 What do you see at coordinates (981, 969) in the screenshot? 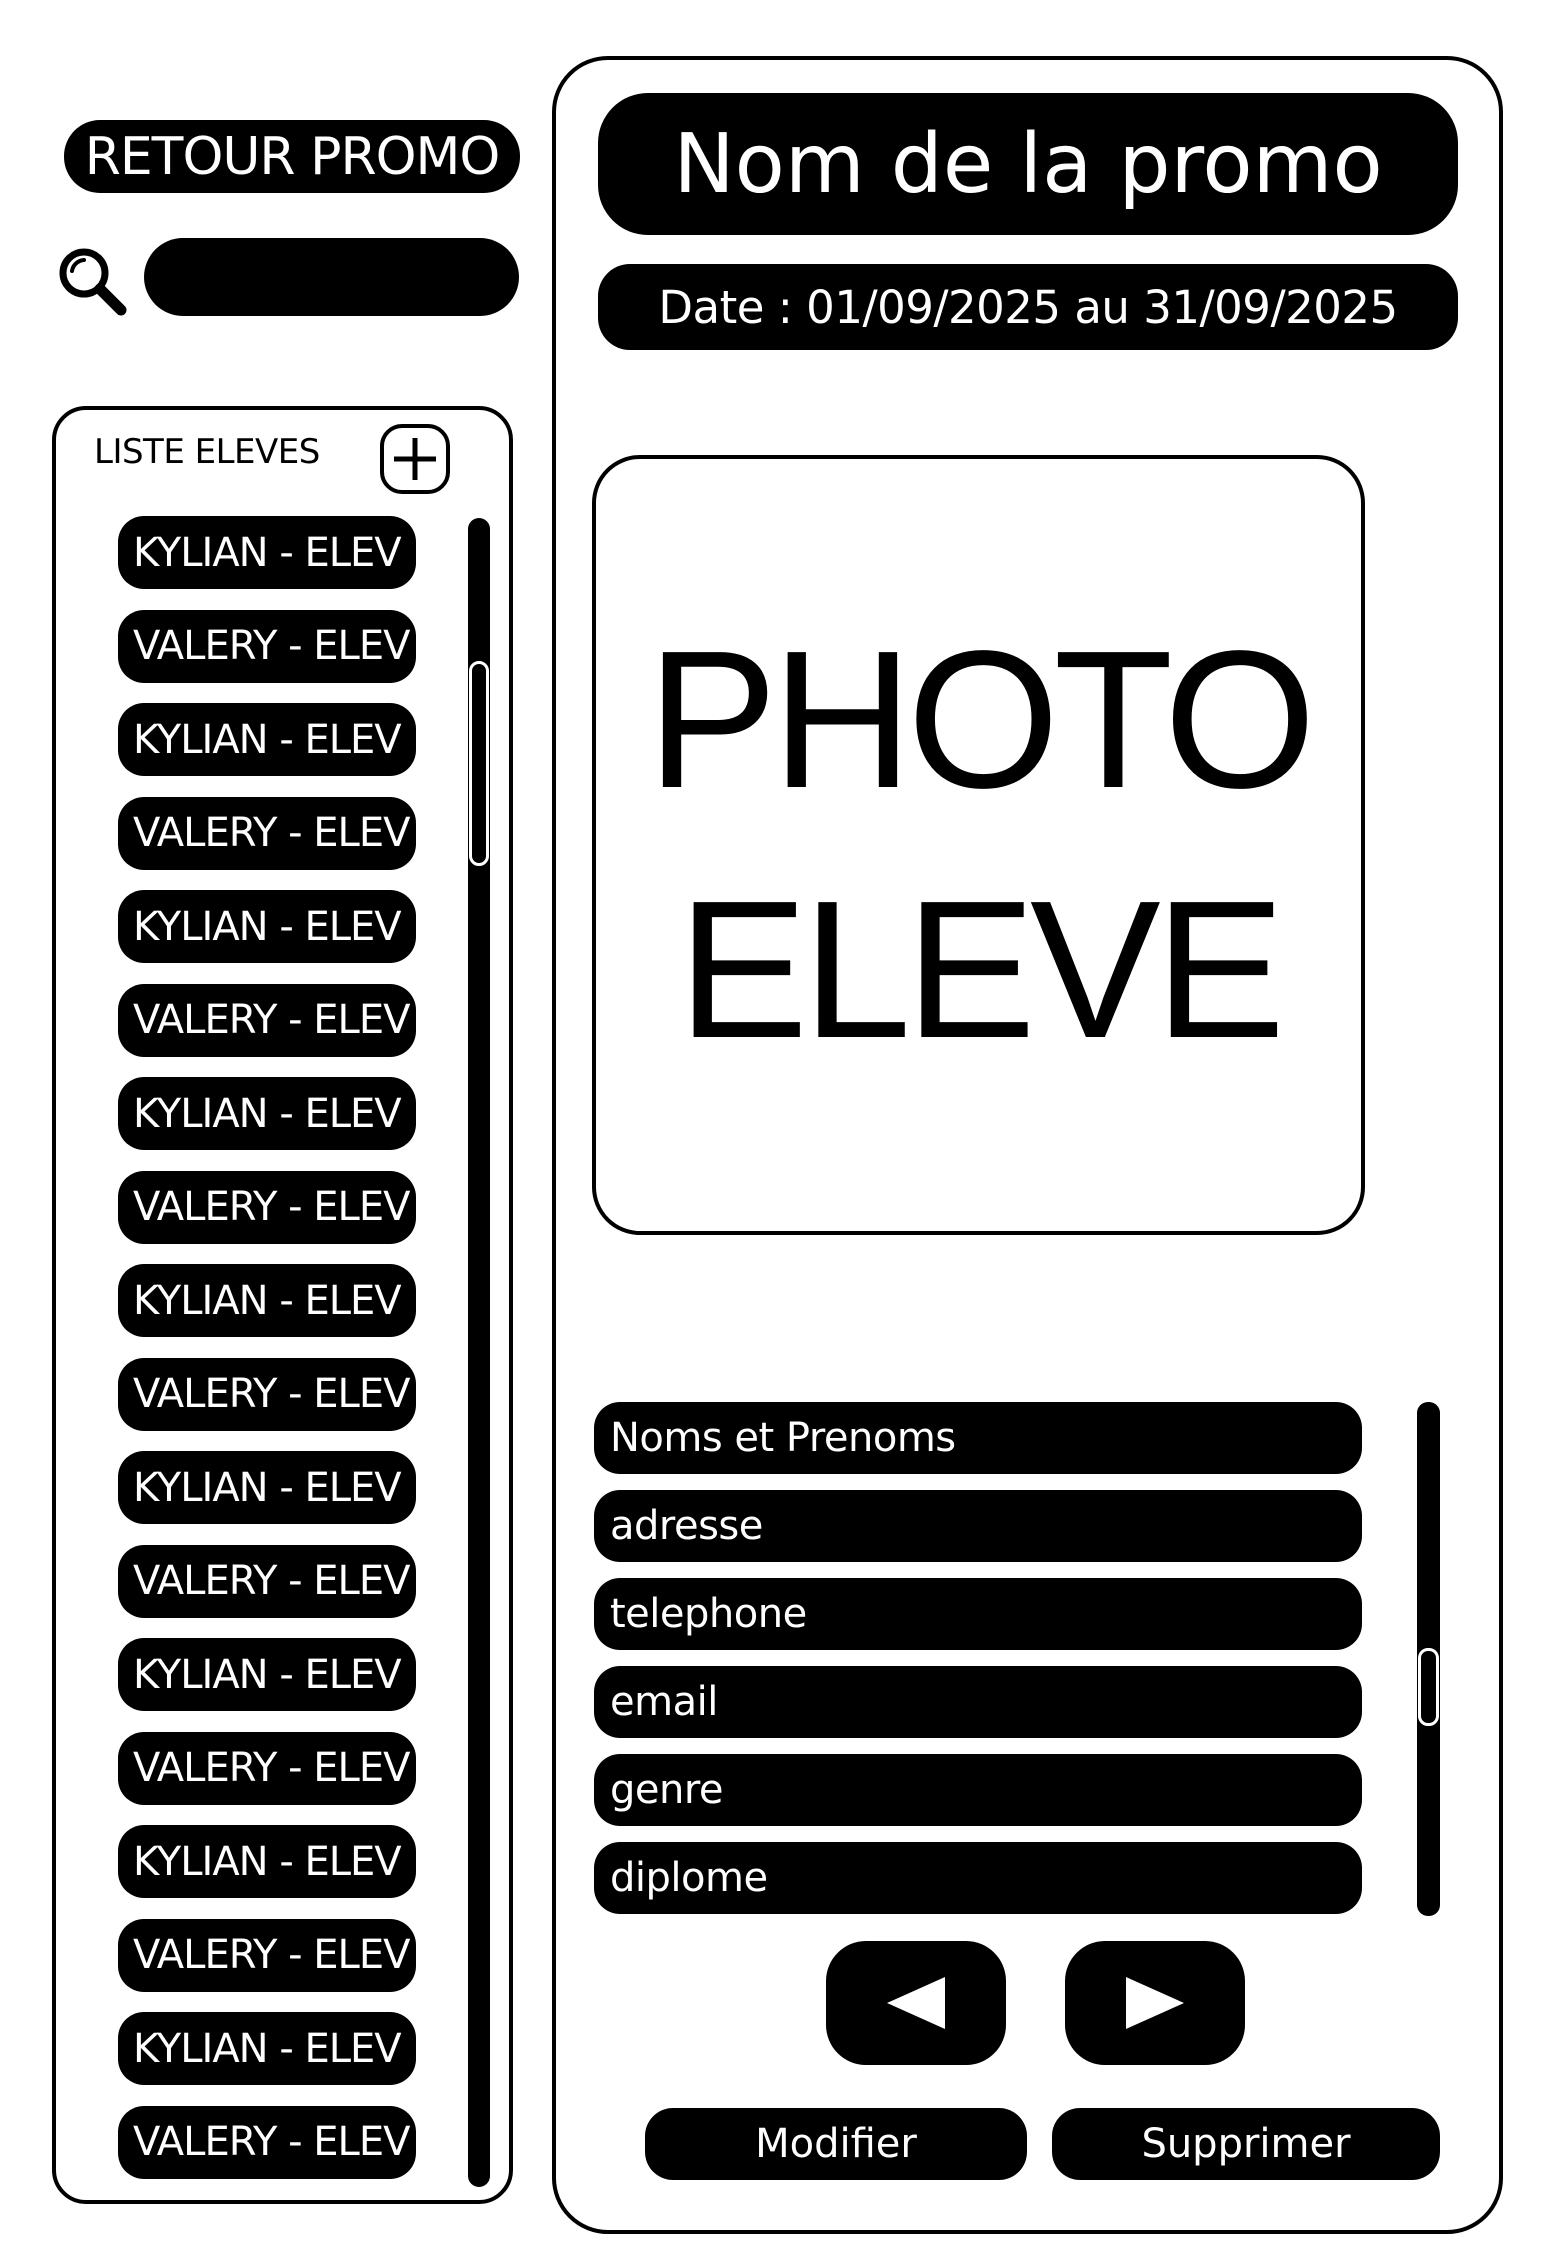
I see `photo-placeholder-line2: ELEVE` at bounding box center [981, 969].